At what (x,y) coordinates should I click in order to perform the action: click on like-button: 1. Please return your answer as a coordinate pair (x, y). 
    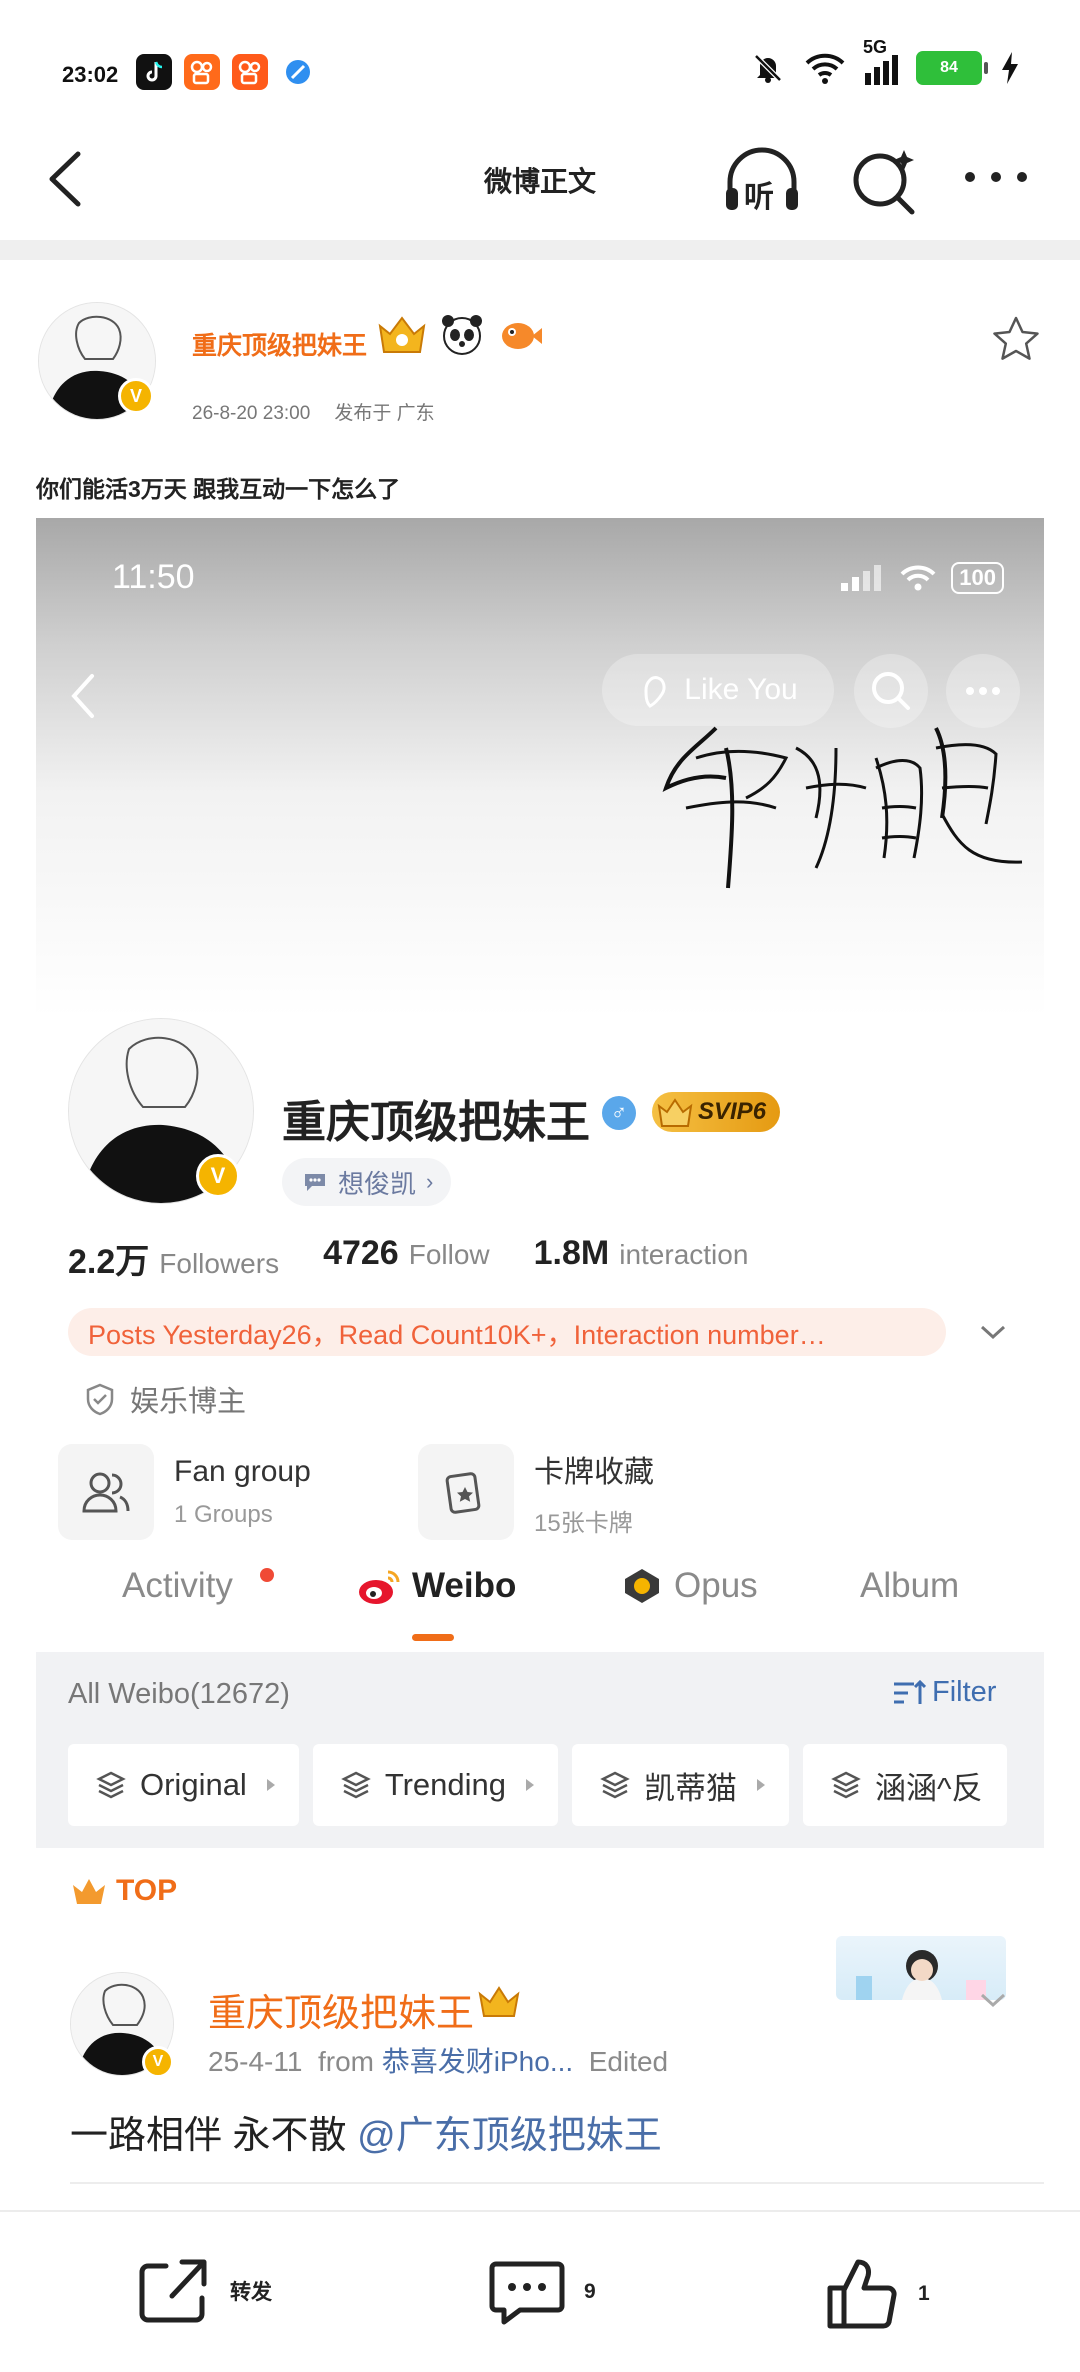
    Looking at the image, I should click on (877, 2294).